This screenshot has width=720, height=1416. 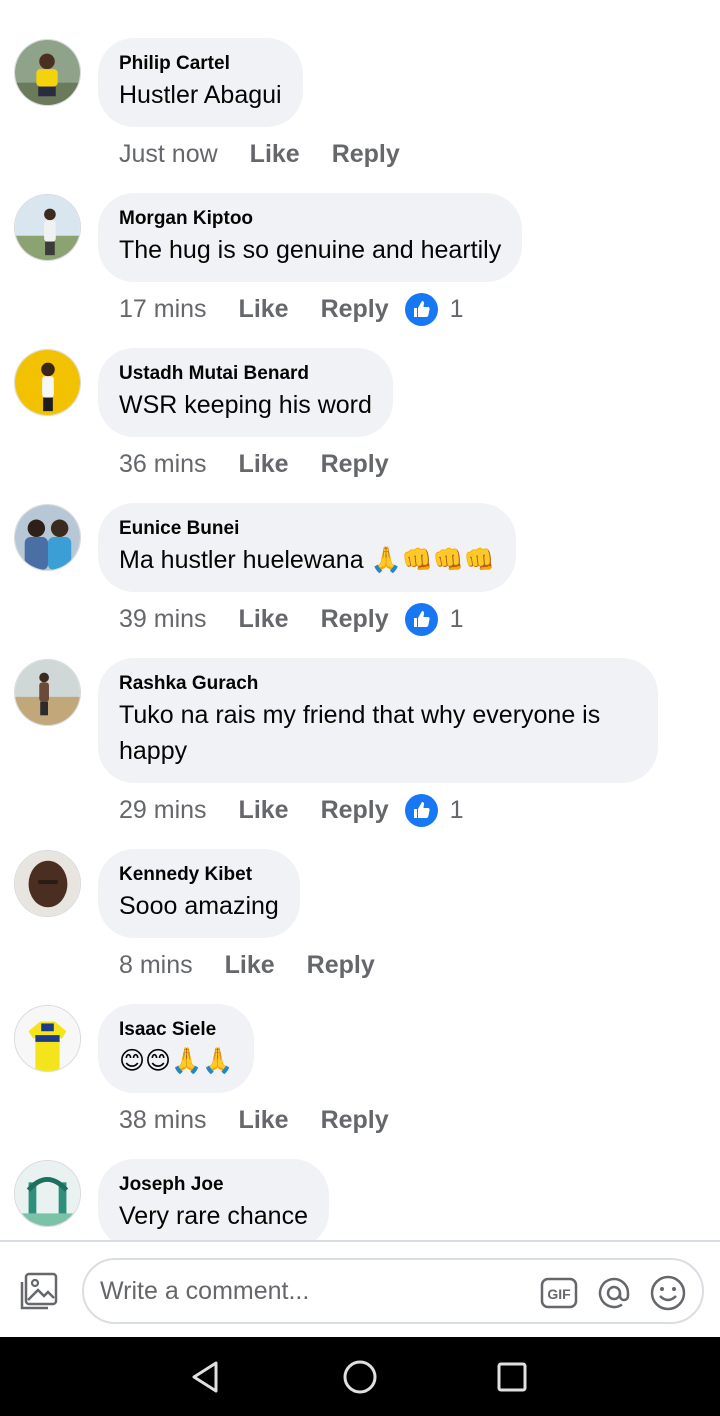 What do you see at coordinates (512, 1377) in the screenshot?
I see `recents-icon` at bounding box center [512, 1377].